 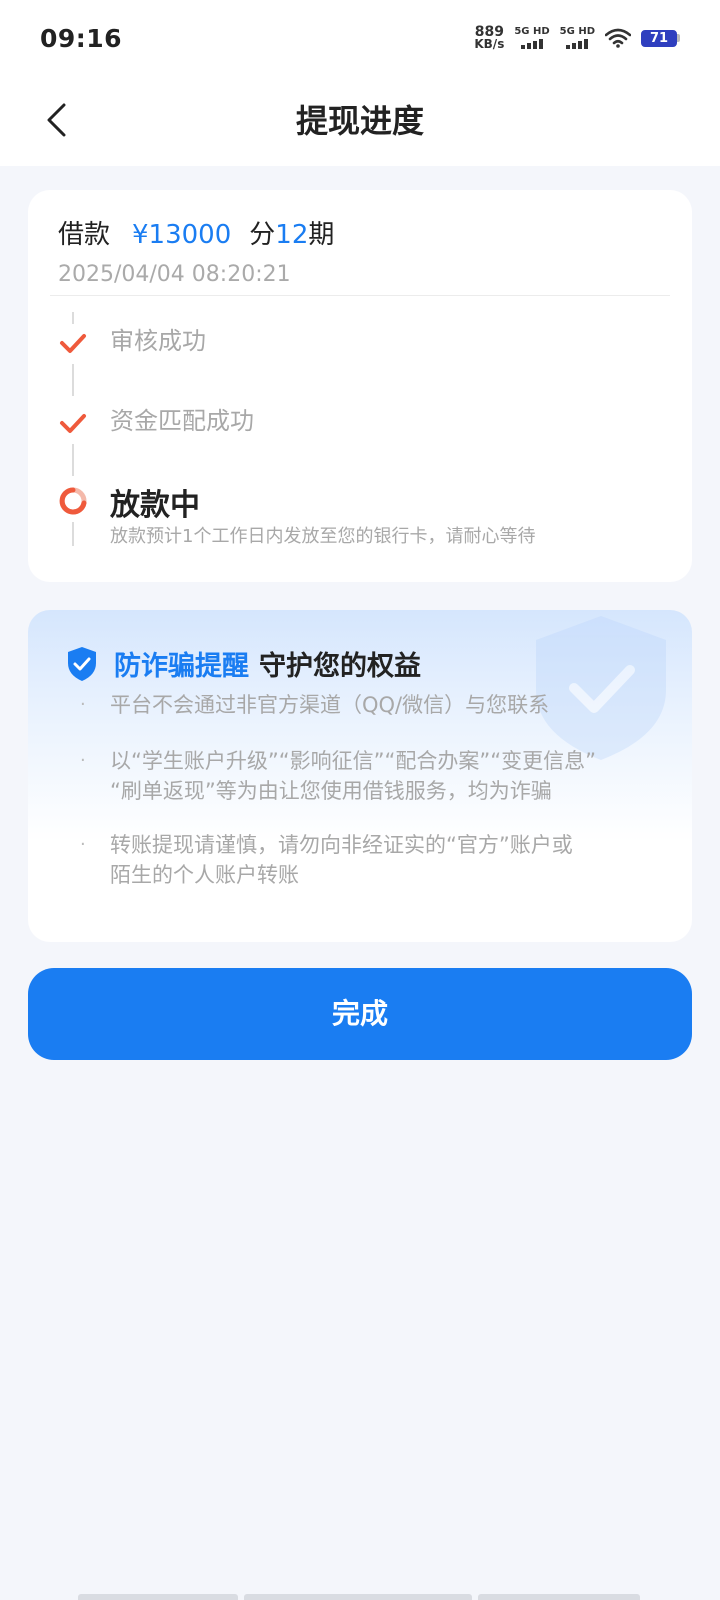 What do you see at coordinates (341, 845) in the screenshot?
I see `anti-fraud-item-line: 转账提现请谨慎，请勿向非经证实的“官方”账户或` at bounding box center [341, 845].